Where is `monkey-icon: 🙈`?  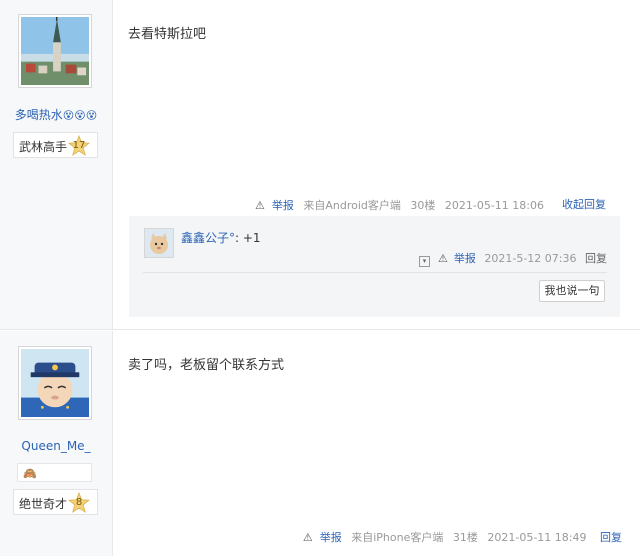
monkey-icon: 🙈 is located at coordinates (30, 473).